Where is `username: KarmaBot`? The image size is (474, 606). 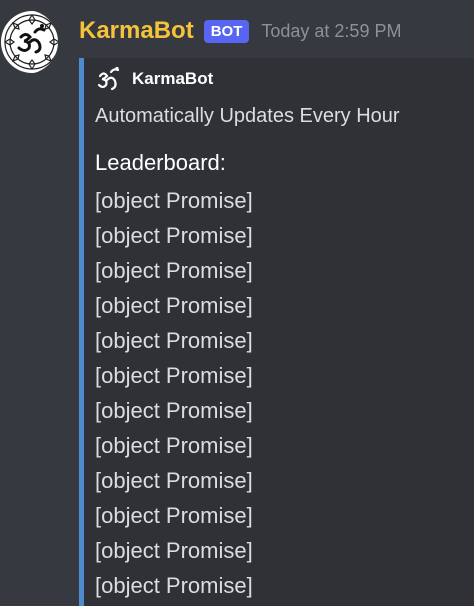 username: KarmaBot is located at coordinates (136, 31).